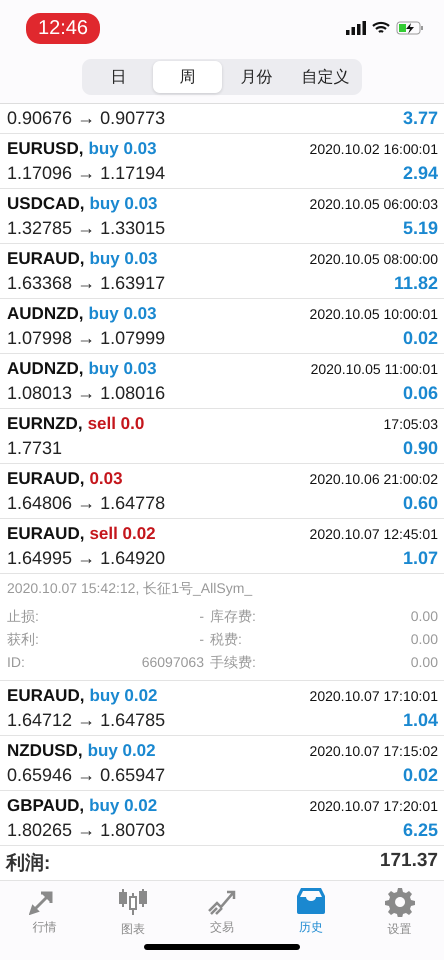 The height and width of the screenshot is (960, 444). Describe the element at coordinates (356, 28) in the screenshot. I see `signal-icon` at that location.